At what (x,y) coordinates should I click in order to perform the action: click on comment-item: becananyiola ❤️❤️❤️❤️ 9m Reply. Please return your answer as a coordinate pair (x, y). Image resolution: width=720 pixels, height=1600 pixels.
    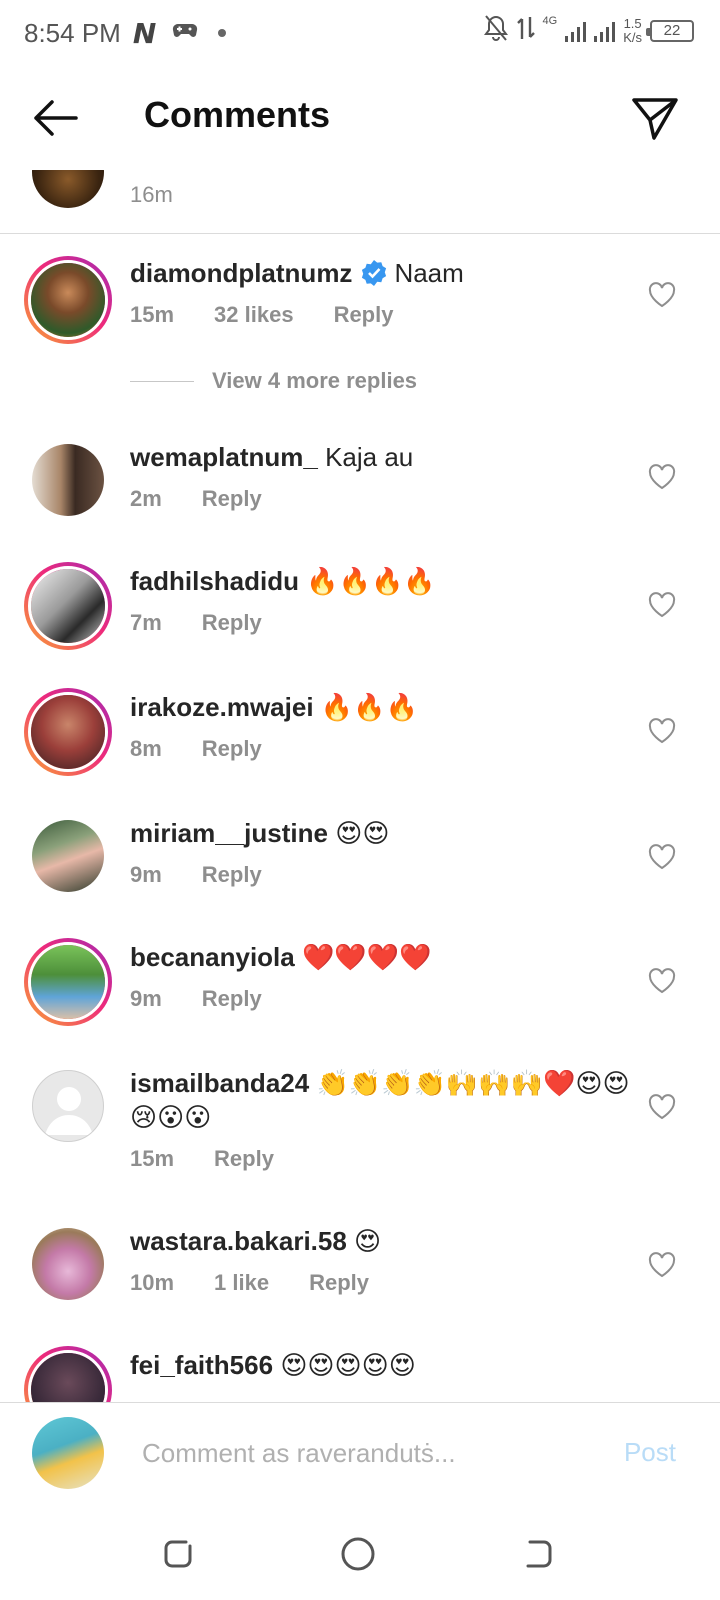
    Looking at the image, I should click on (360, 983).